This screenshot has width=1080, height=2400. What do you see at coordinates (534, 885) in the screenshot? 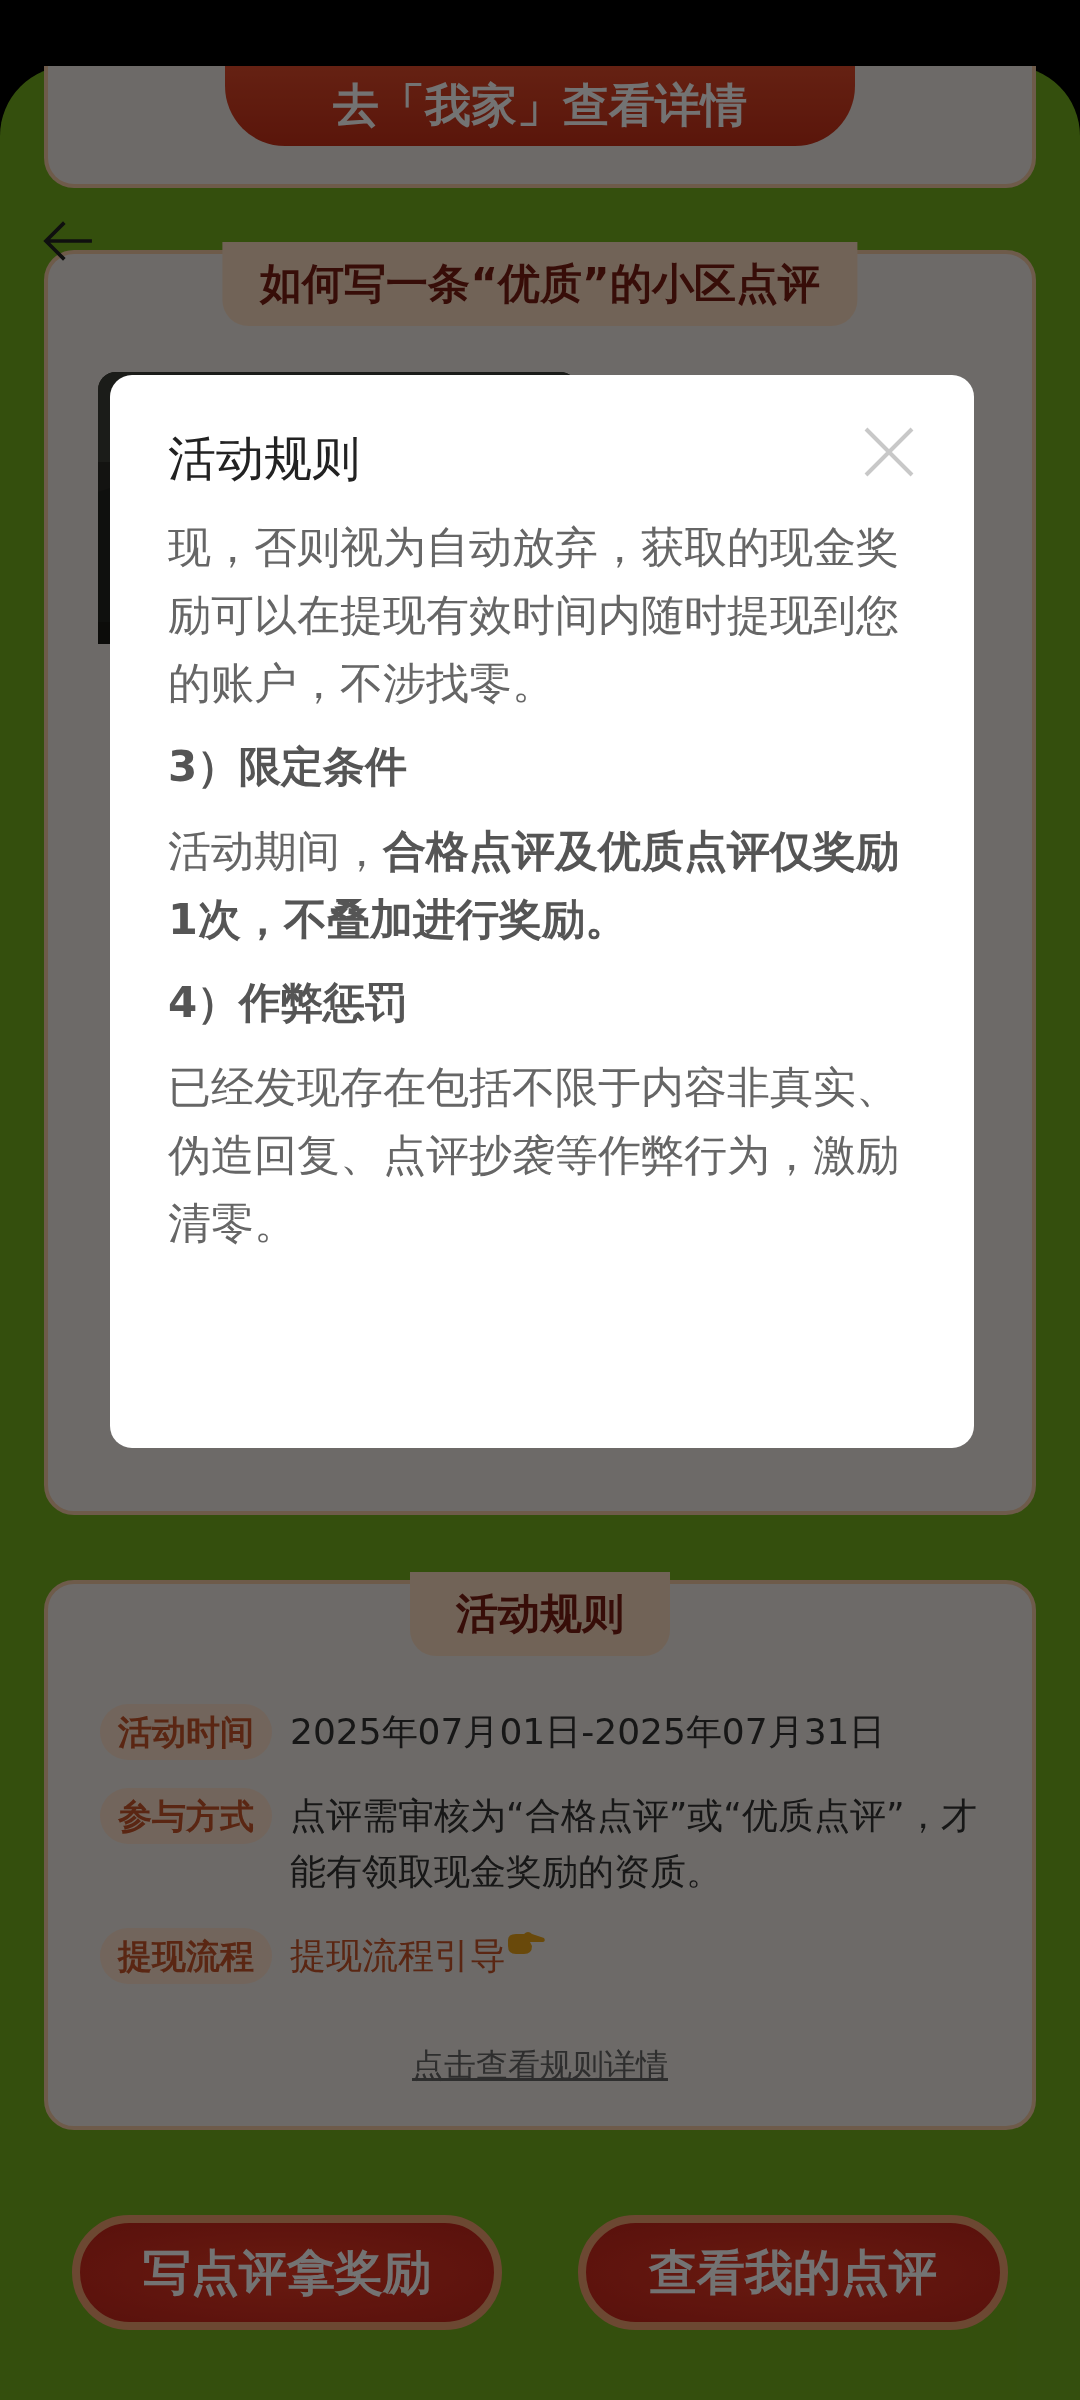
I see `rule-paragraph: 活动期间，合格点评及优质点评仅奖励1次，不叠加进行奖励。` at bounding box center [534, 885].